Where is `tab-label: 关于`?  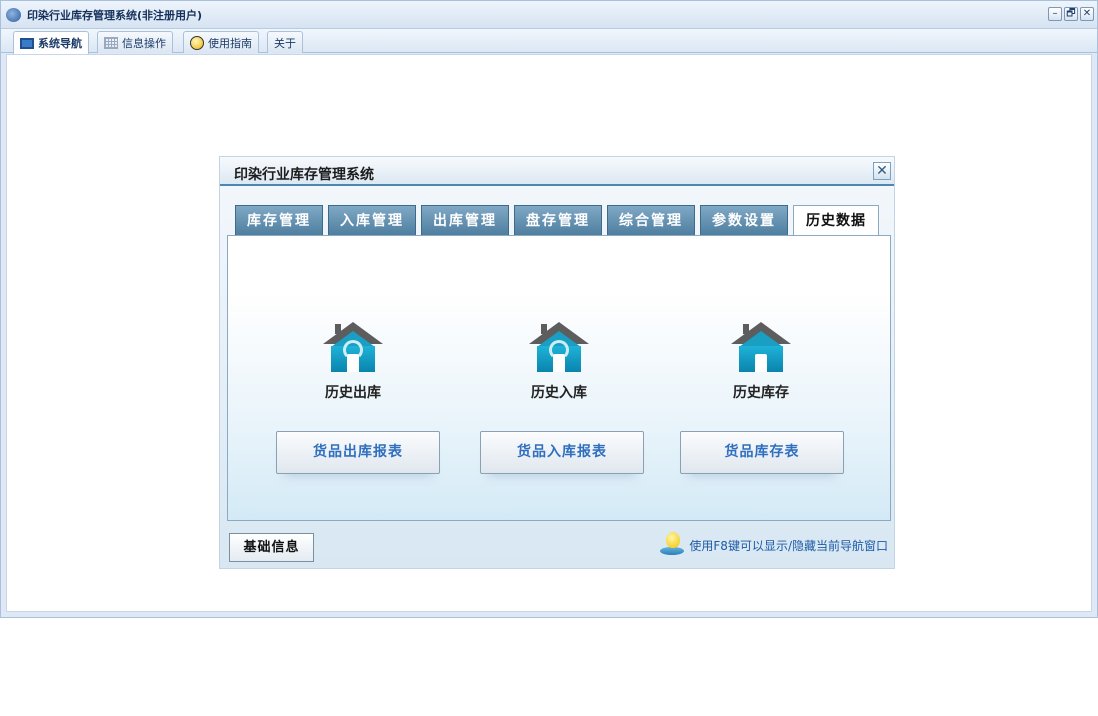
tab-label: 关于 is located at coordinates (285, 43).